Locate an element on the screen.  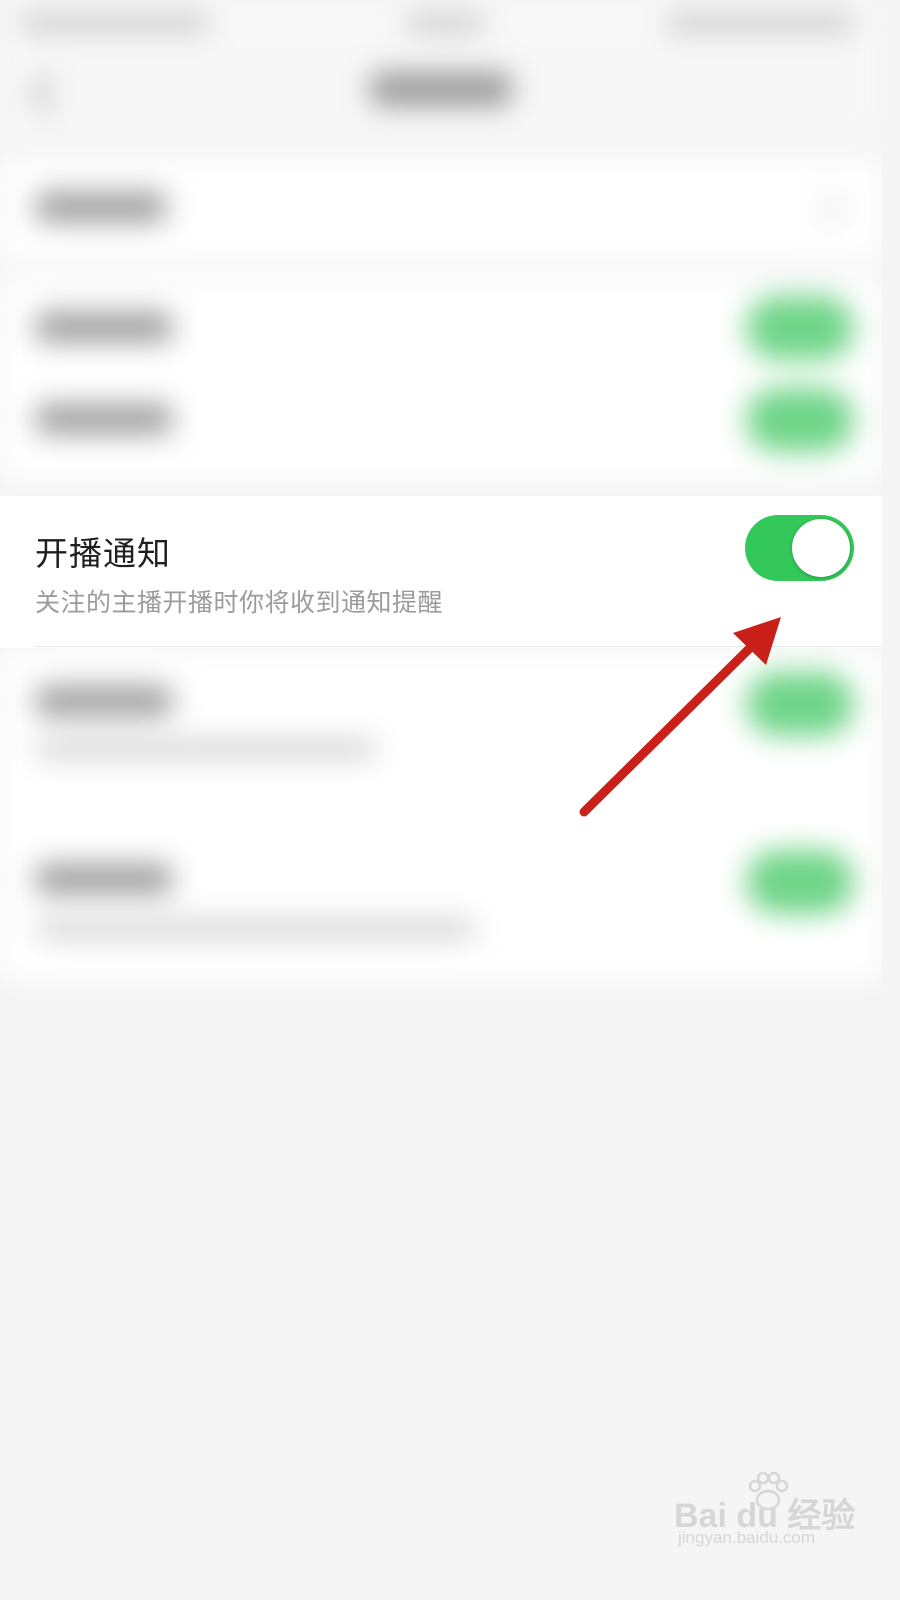
row-divider is located at coordinates (458, 646).